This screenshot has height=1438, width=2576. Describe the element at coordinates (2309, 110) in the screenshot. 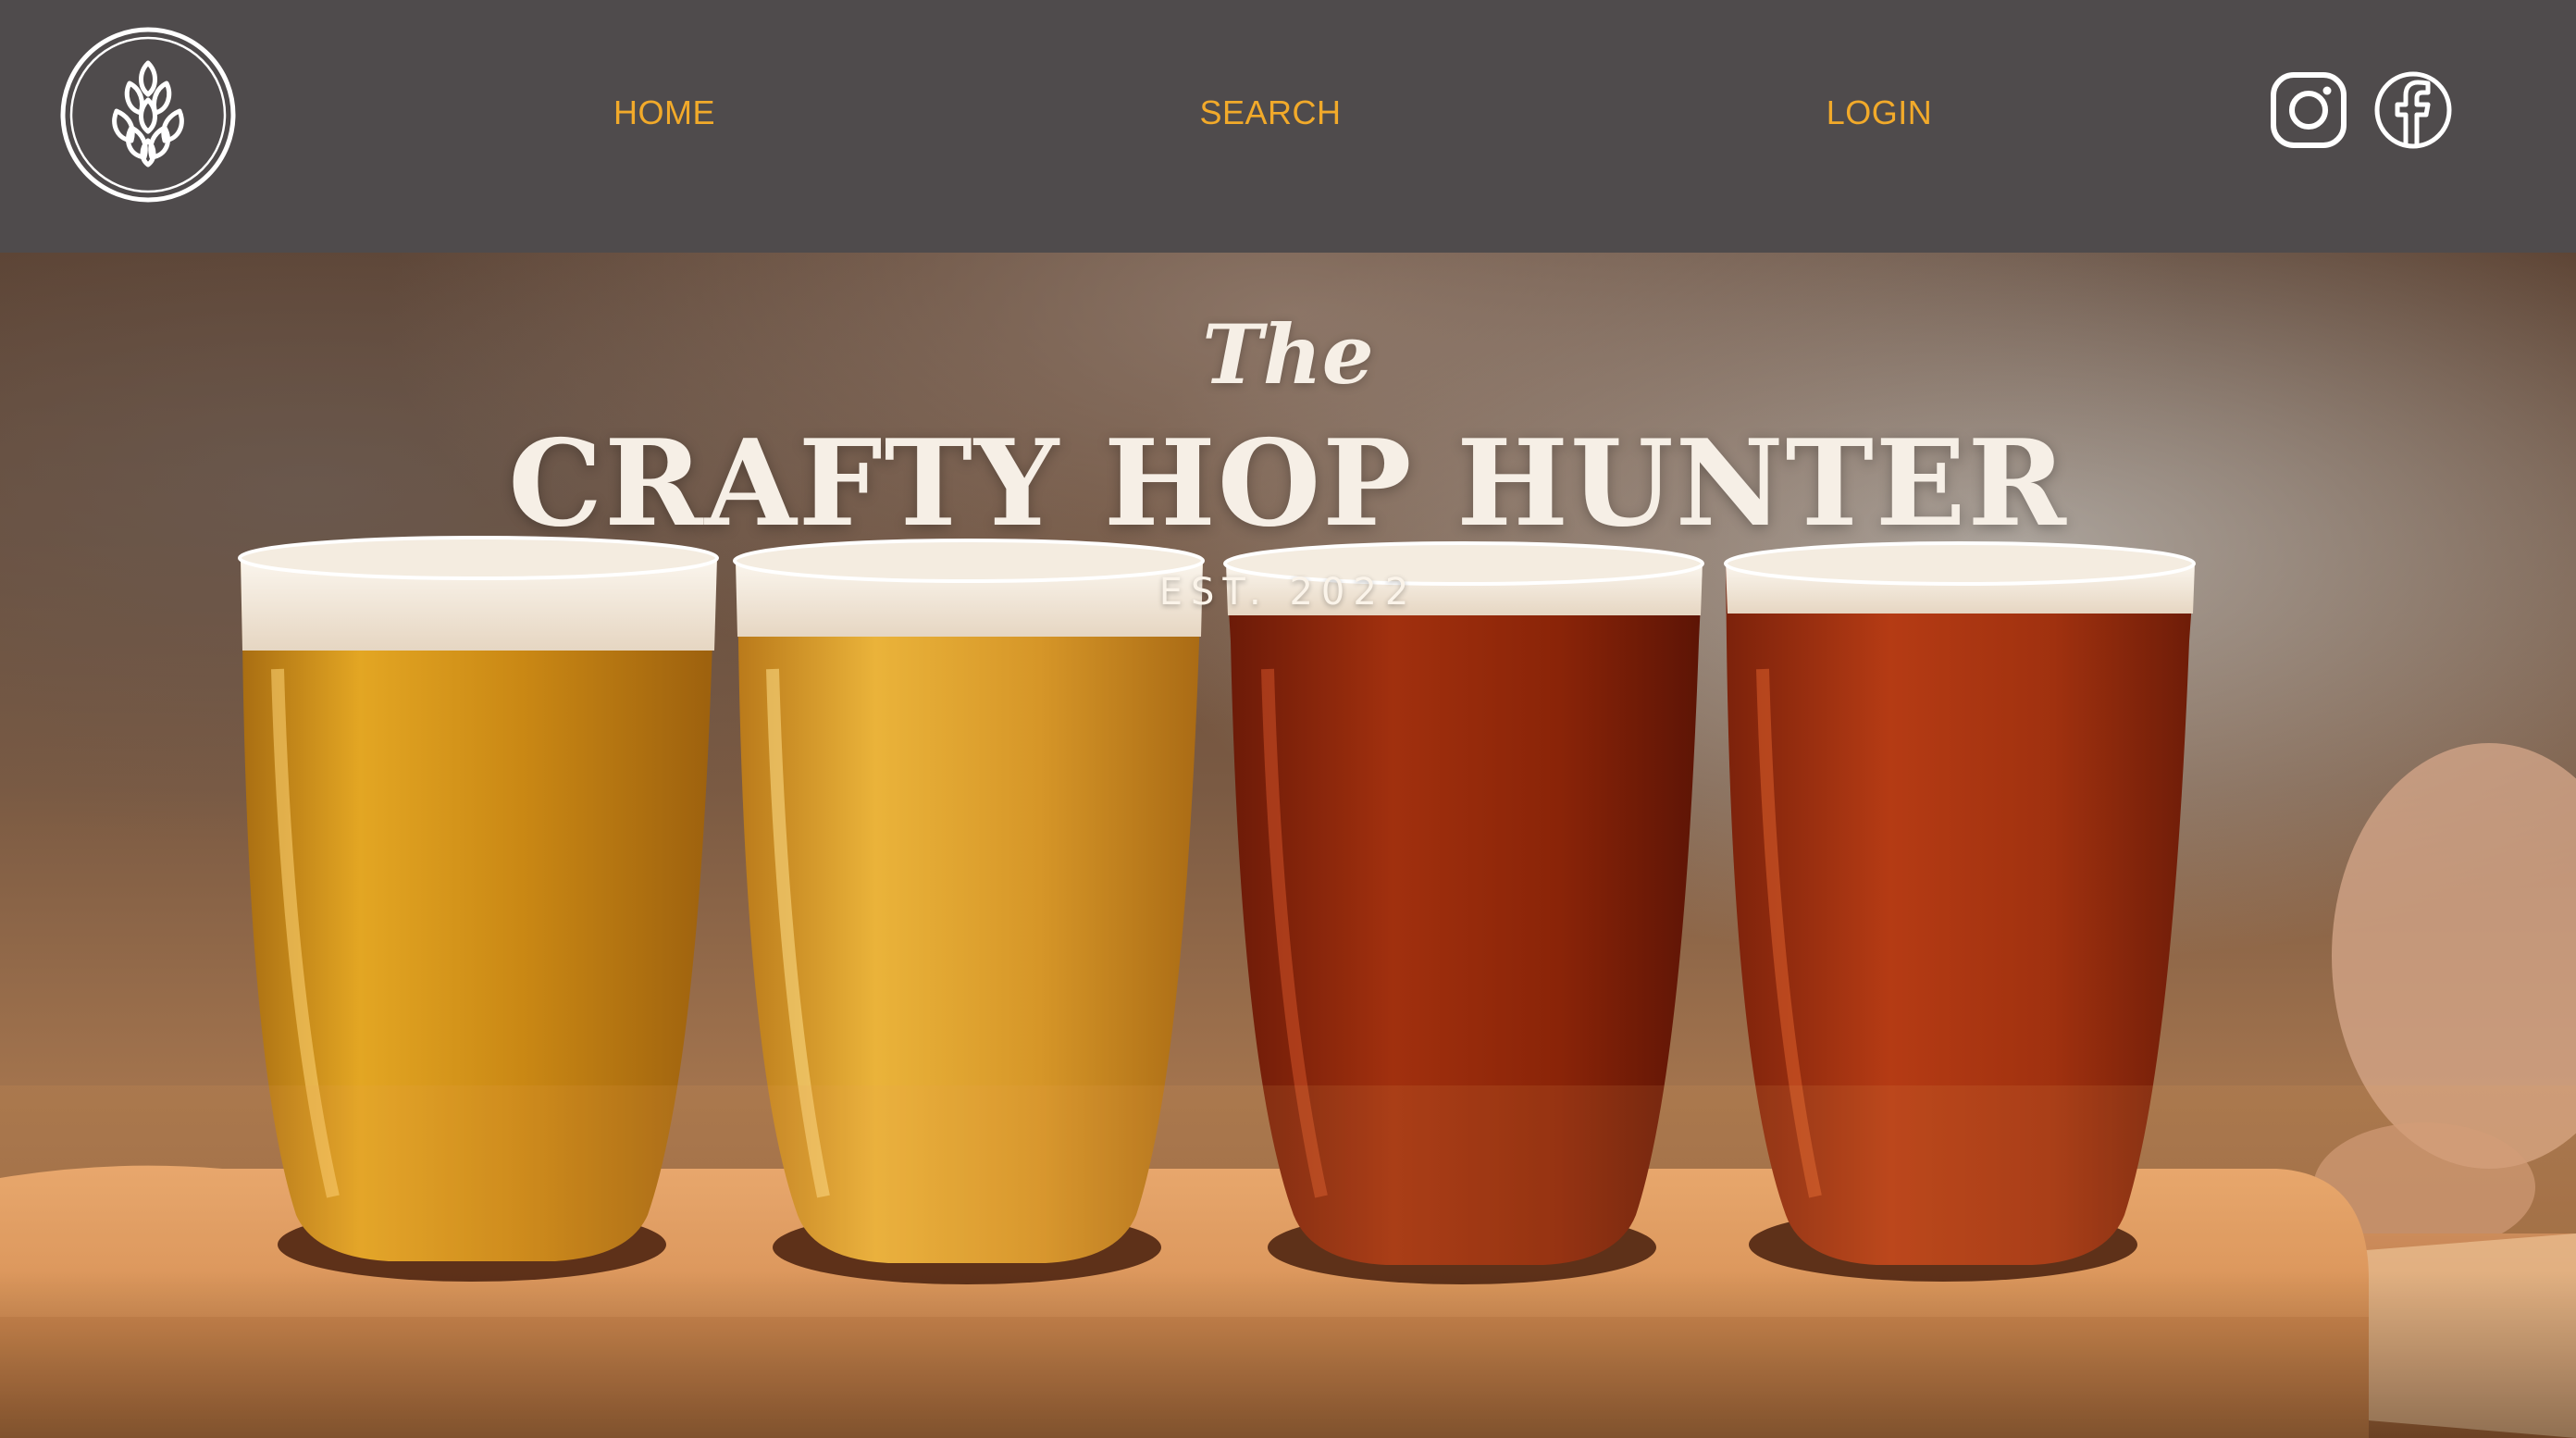

I see `instagram-icon` at that location.